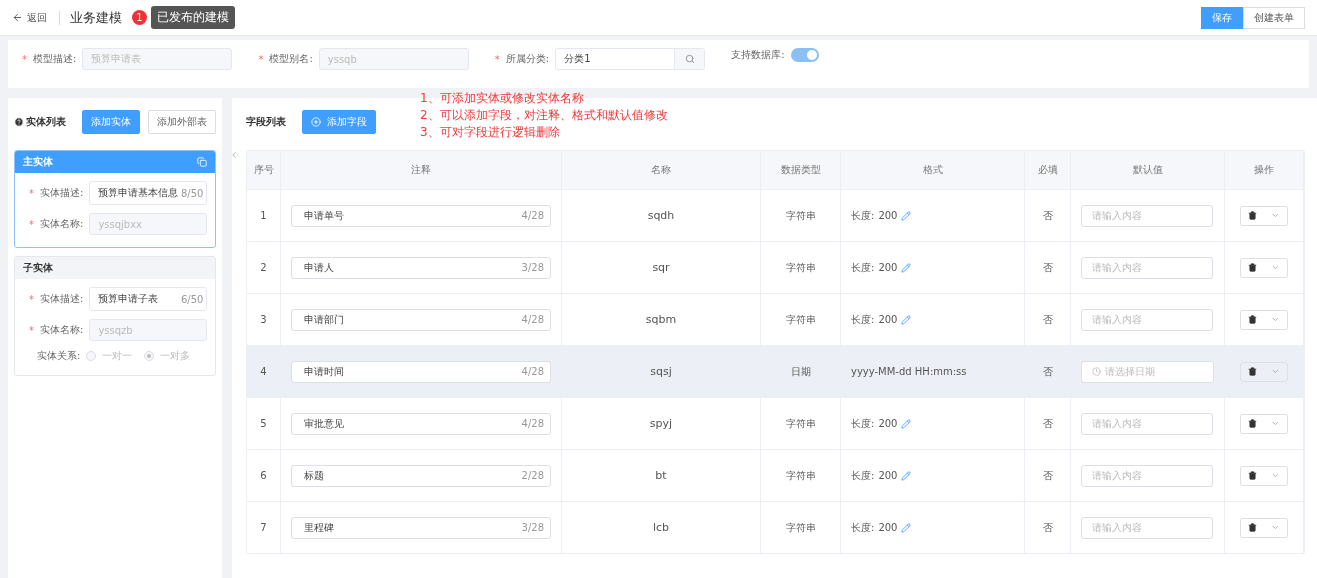  What do you see at coordinates (291, 59) in the screenshot?
I see `field-label: 模型别名:` at bounding box center [291, 59].